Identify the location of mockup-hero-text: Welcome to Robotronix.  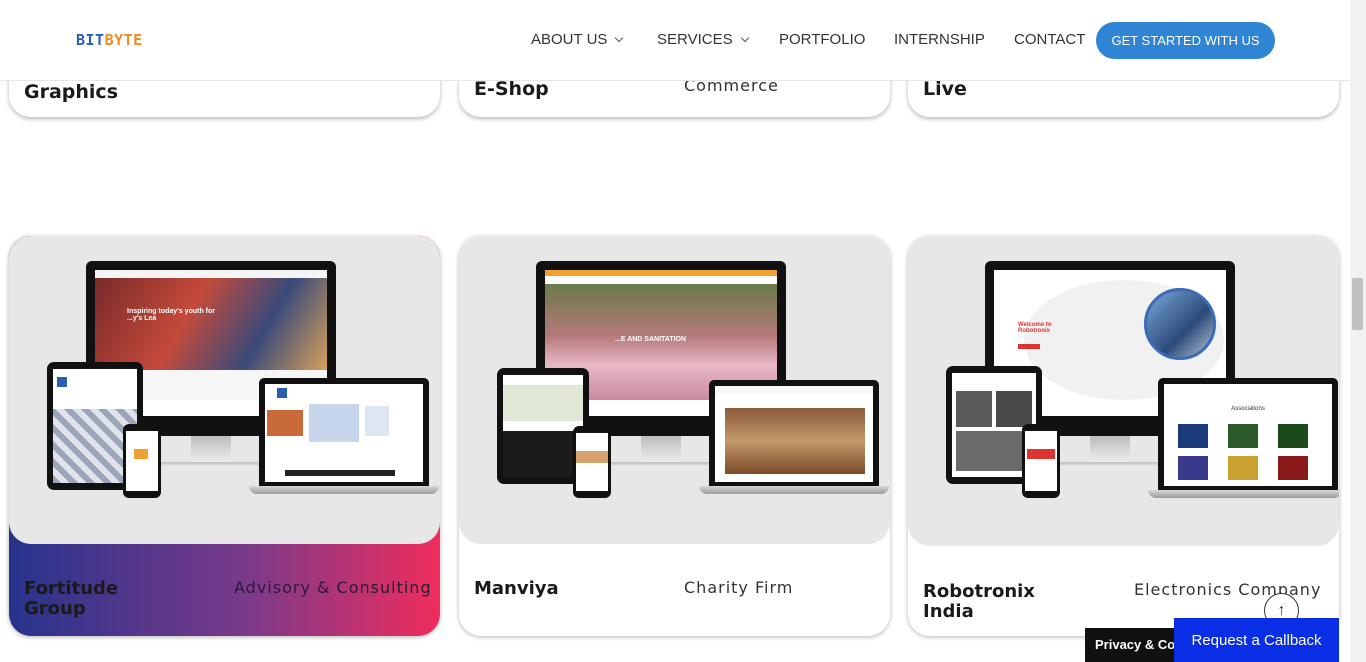
(1035, 328).